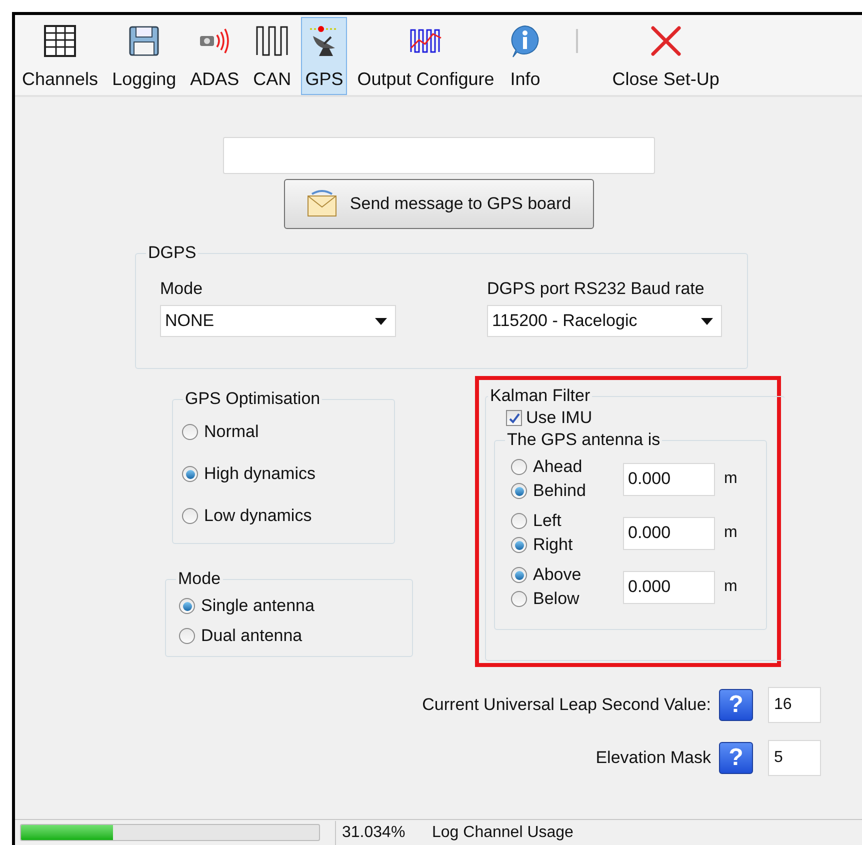 The image size is (862, 845). Describe the element at coordinates (557, 467) in the screenshot. I see `radio-label: Ahead` at that location.